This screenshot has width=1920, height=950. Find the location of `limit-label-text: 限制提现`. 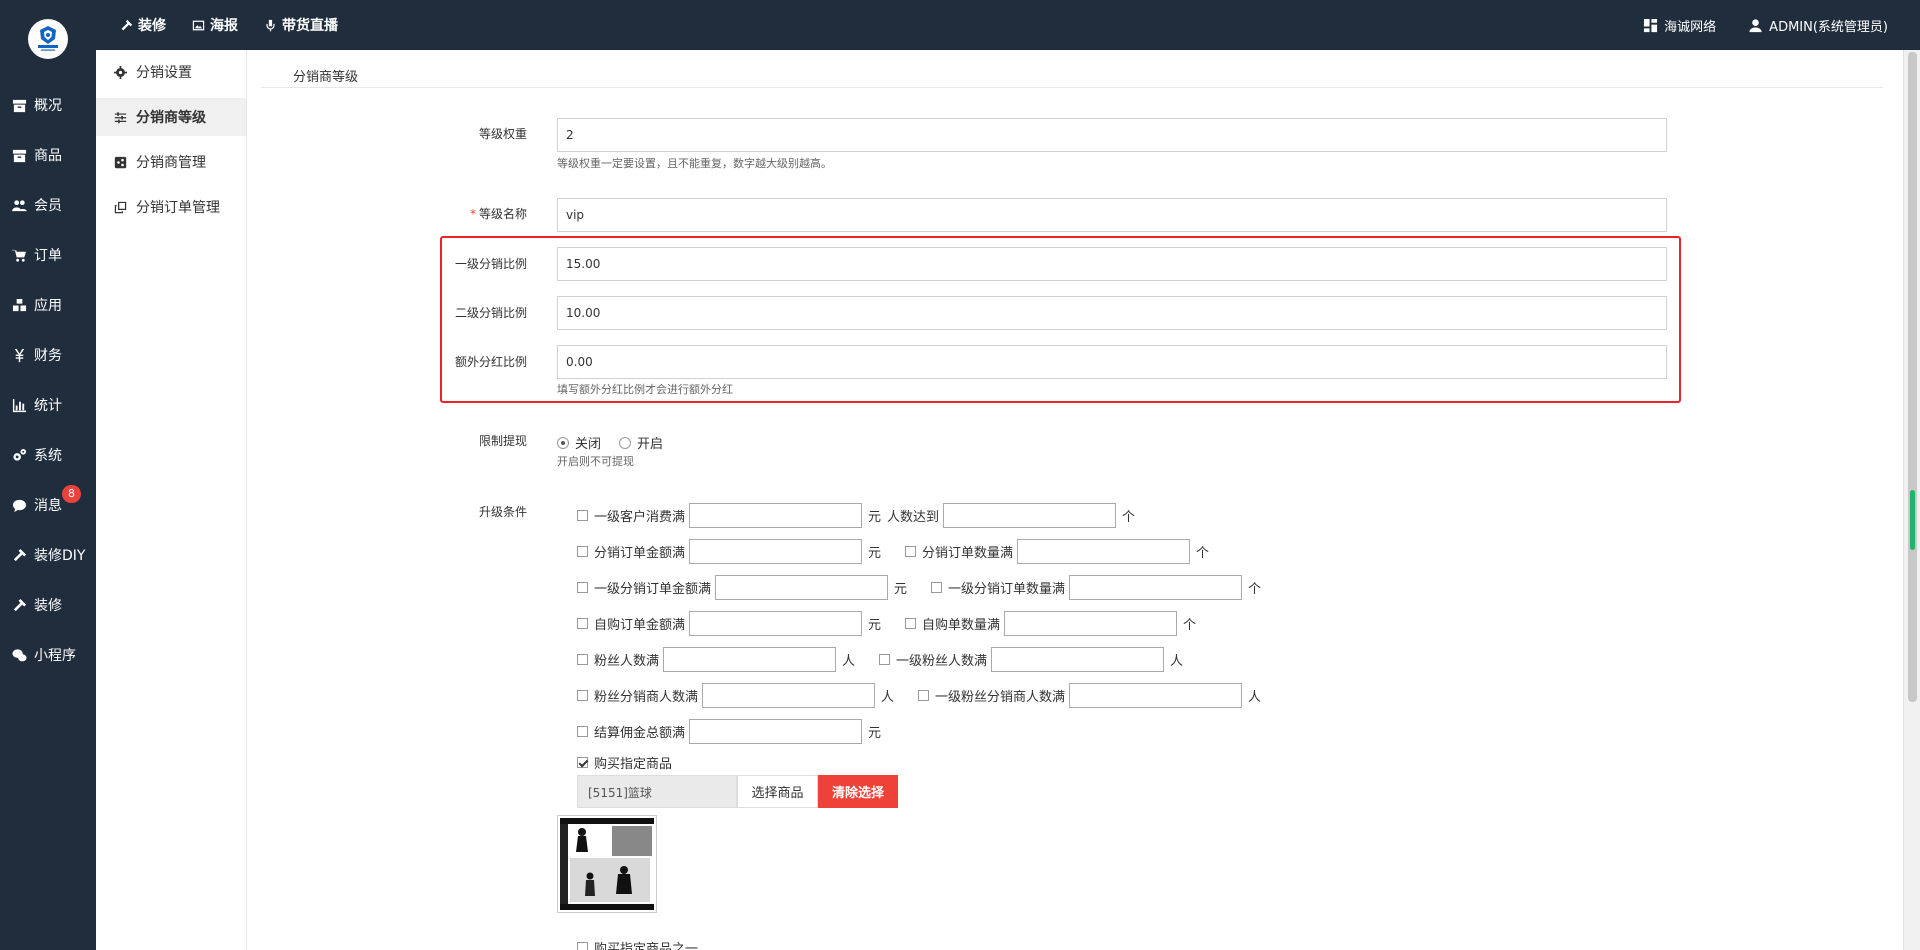

limit-label-text: 限制提现 is located at coordinates (502, 441).